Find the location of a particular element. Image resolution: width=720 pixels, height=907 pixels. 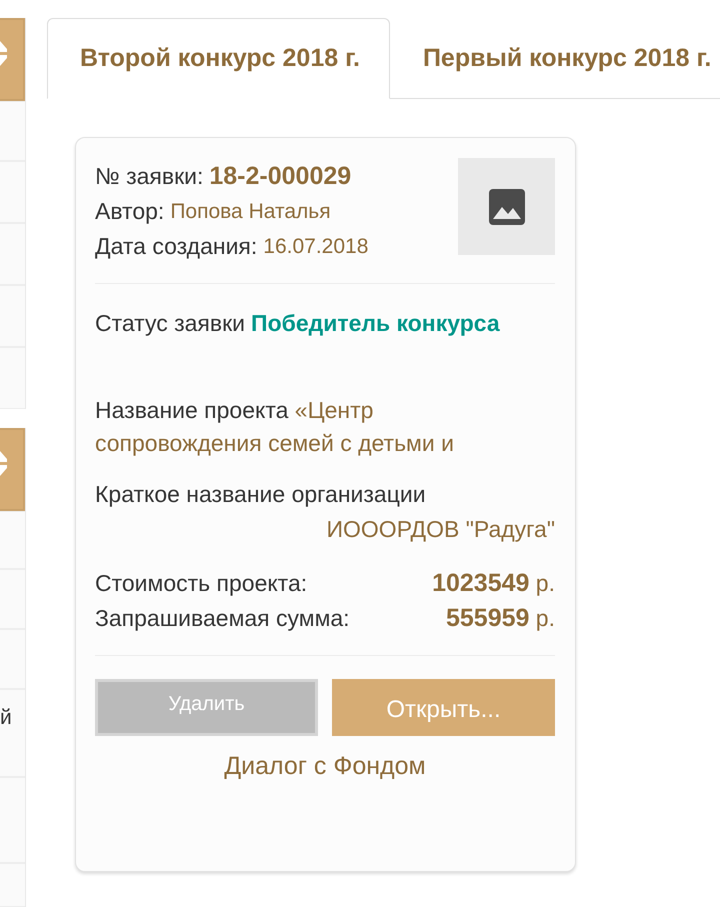

author-name: Попова Наталья is located at coordinates (250, 212).